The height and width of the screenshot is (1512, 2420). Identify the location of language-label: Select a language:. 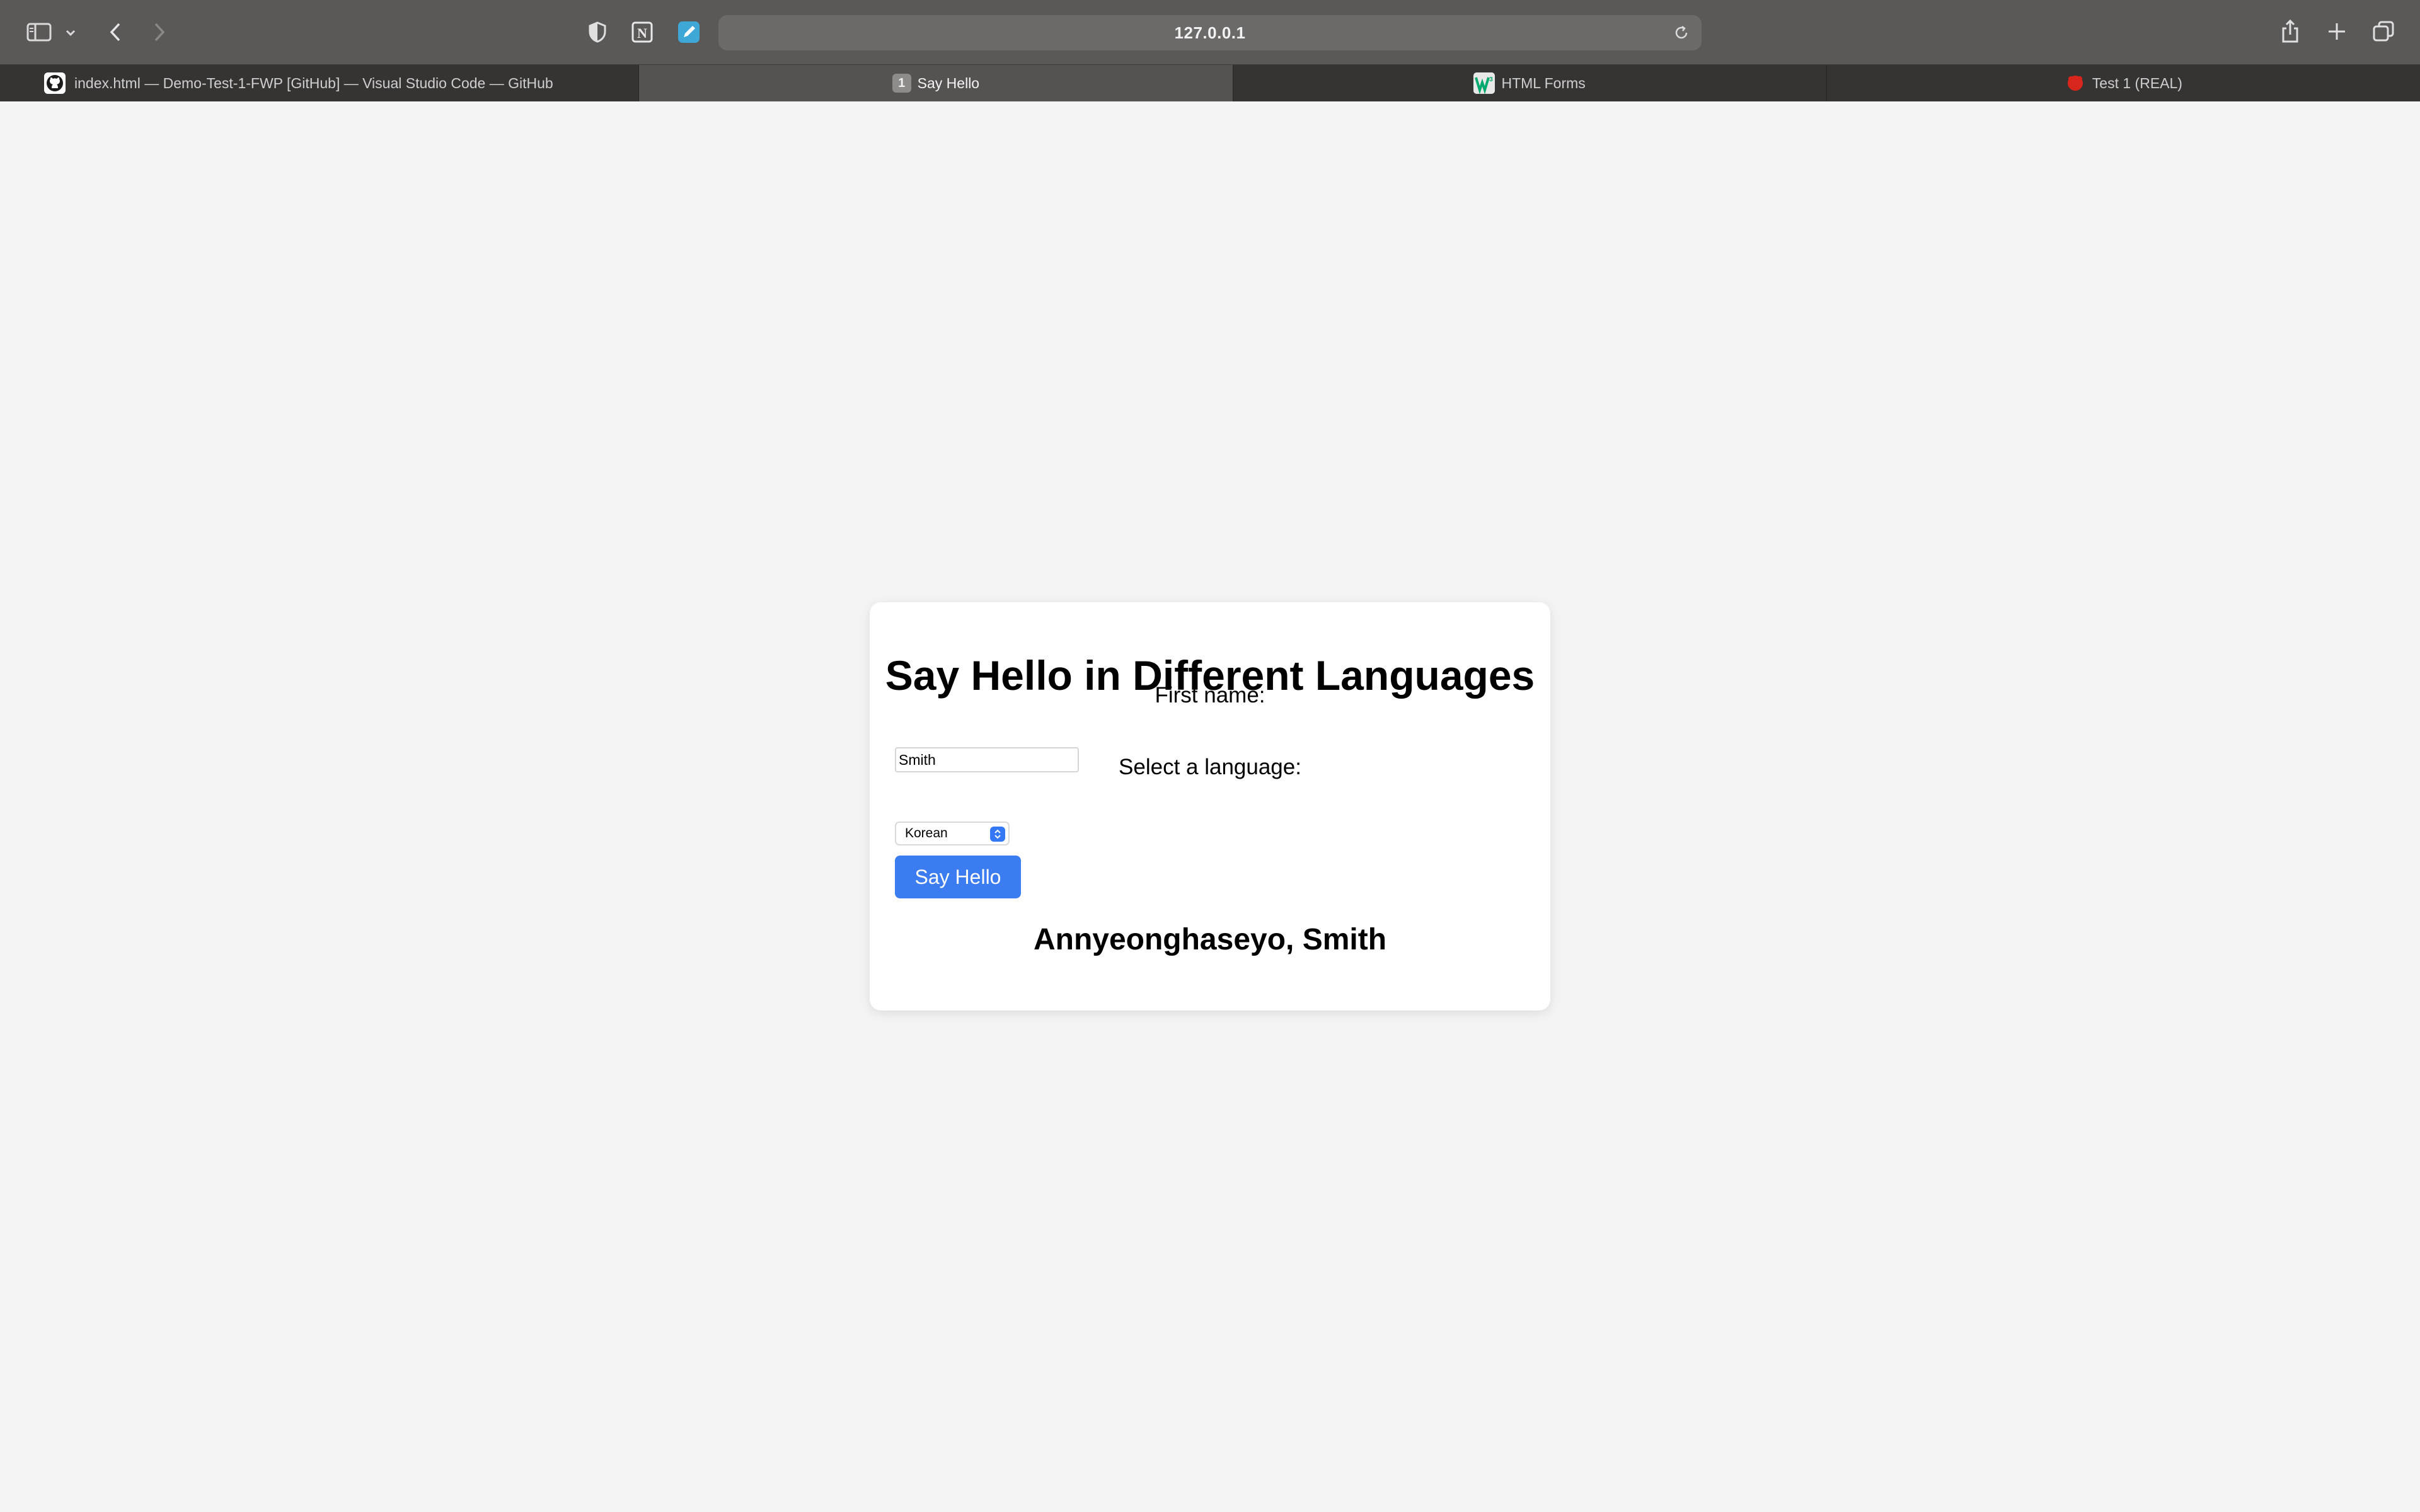
(1210, 767).